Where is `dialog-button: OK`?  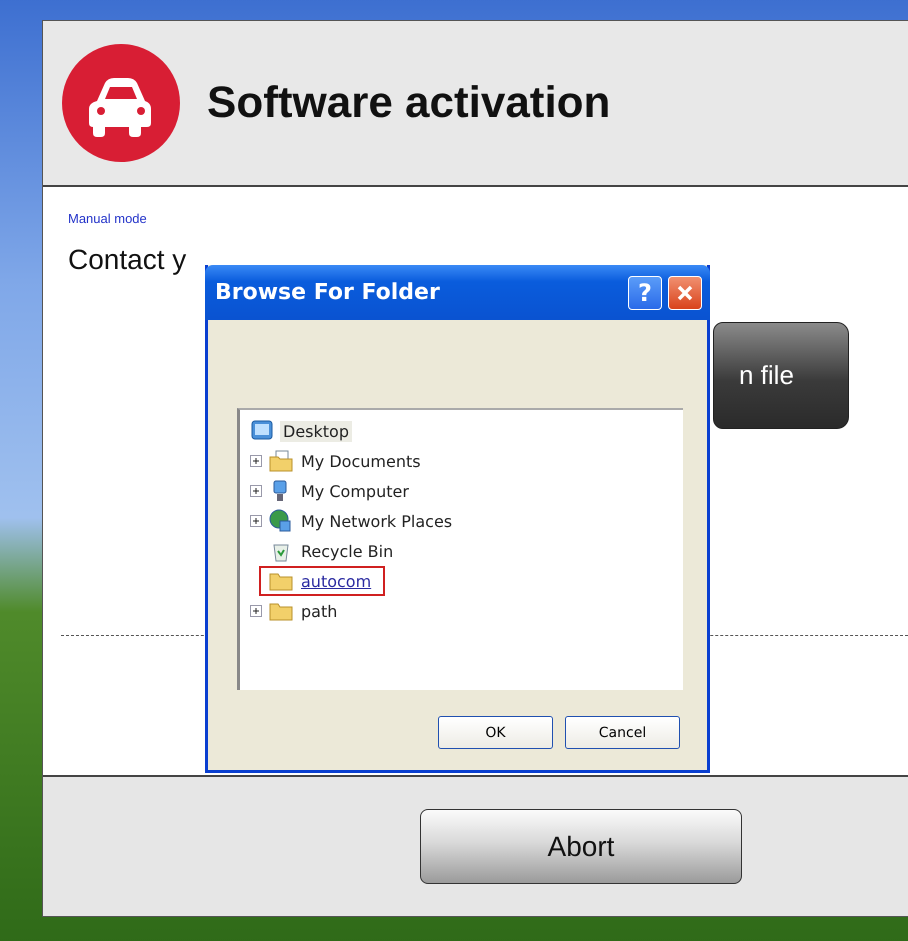
dialog-button: OK is located at coordinates (495, 732).